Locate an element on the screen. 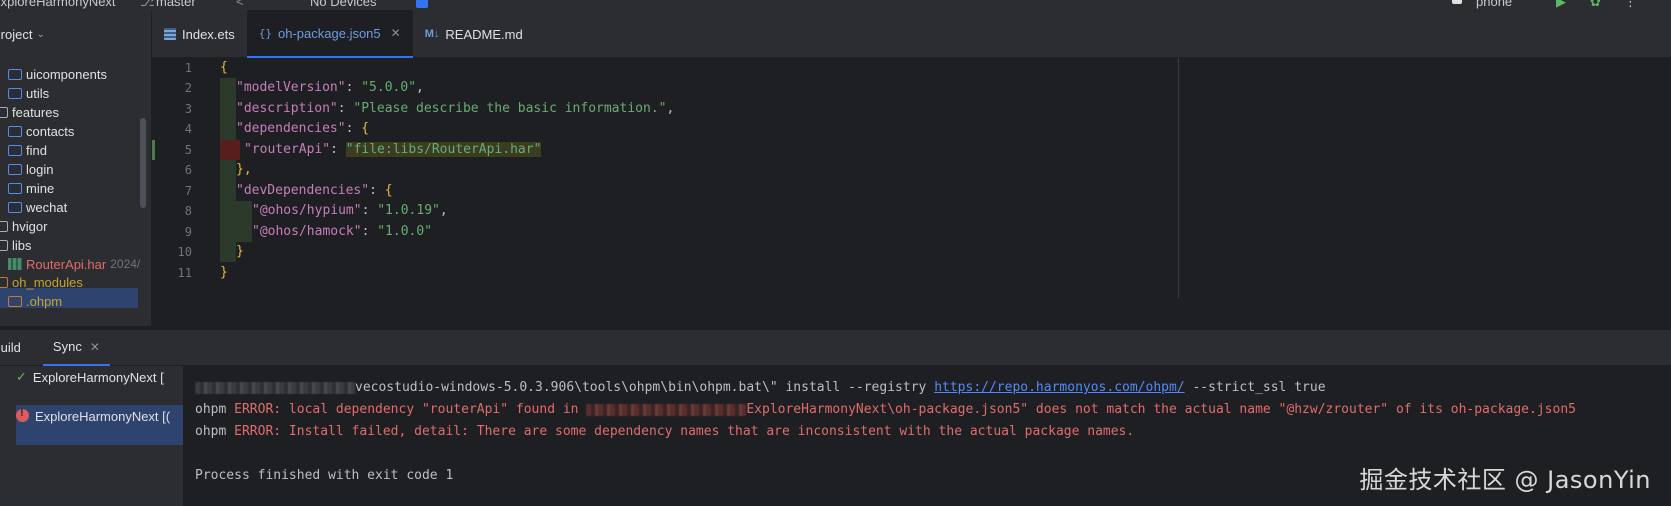  tree-item-features: features is located at coordinates (29, 112).